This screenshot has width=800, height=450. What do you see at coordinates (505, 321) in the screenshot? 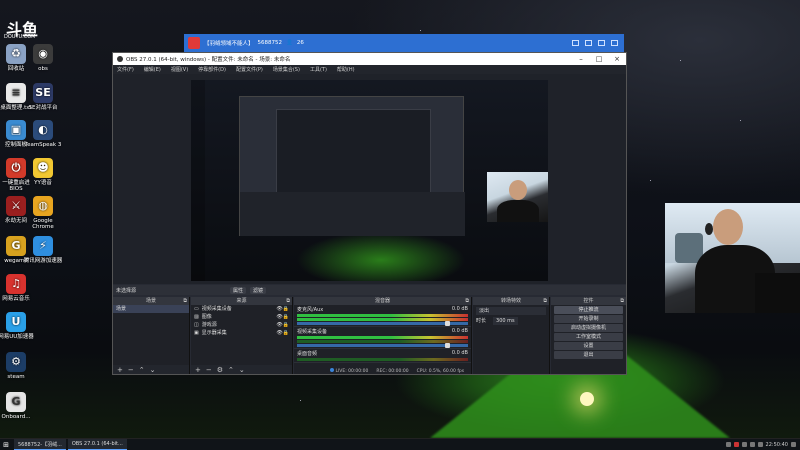
I see `duration-input: 300 ms` at bounding box center [505, 321].